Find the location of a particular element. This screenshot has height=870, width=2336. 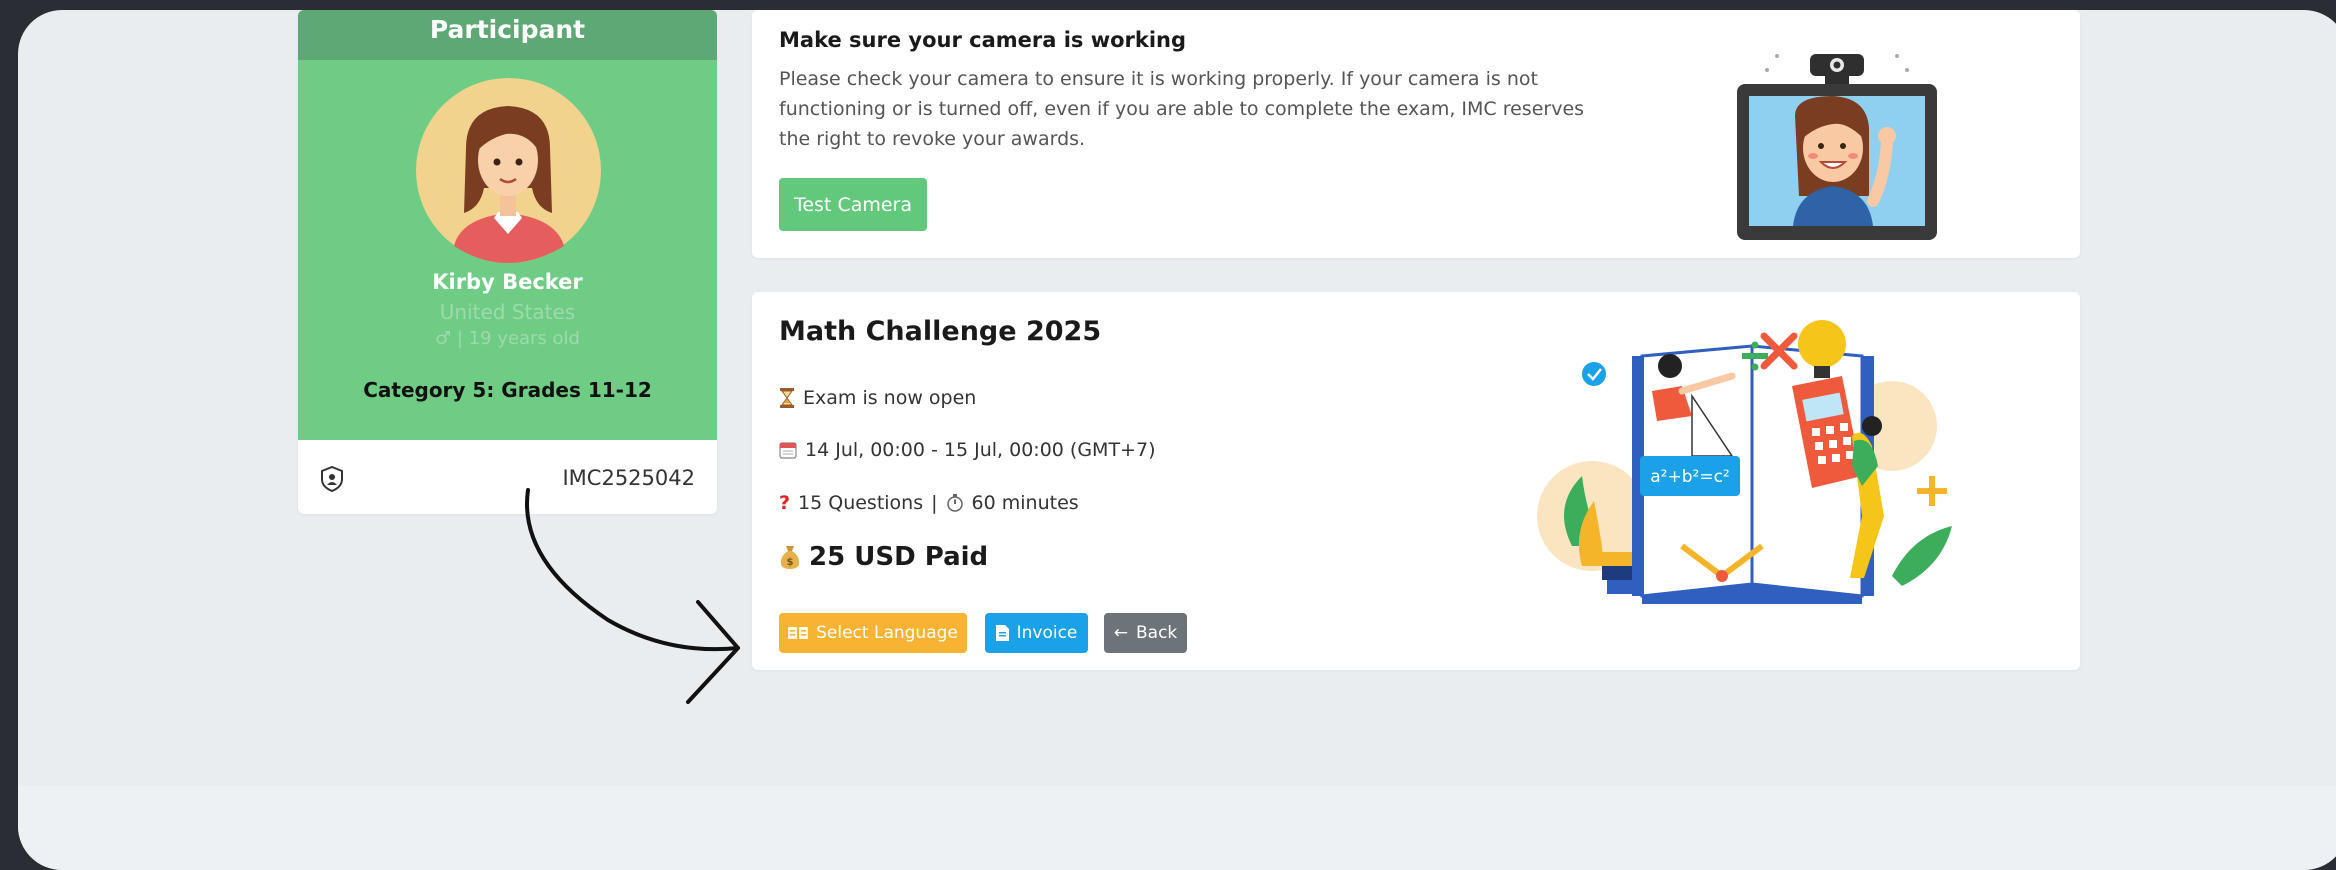

back-button: ← Back is located at coordinates (1145, 633).